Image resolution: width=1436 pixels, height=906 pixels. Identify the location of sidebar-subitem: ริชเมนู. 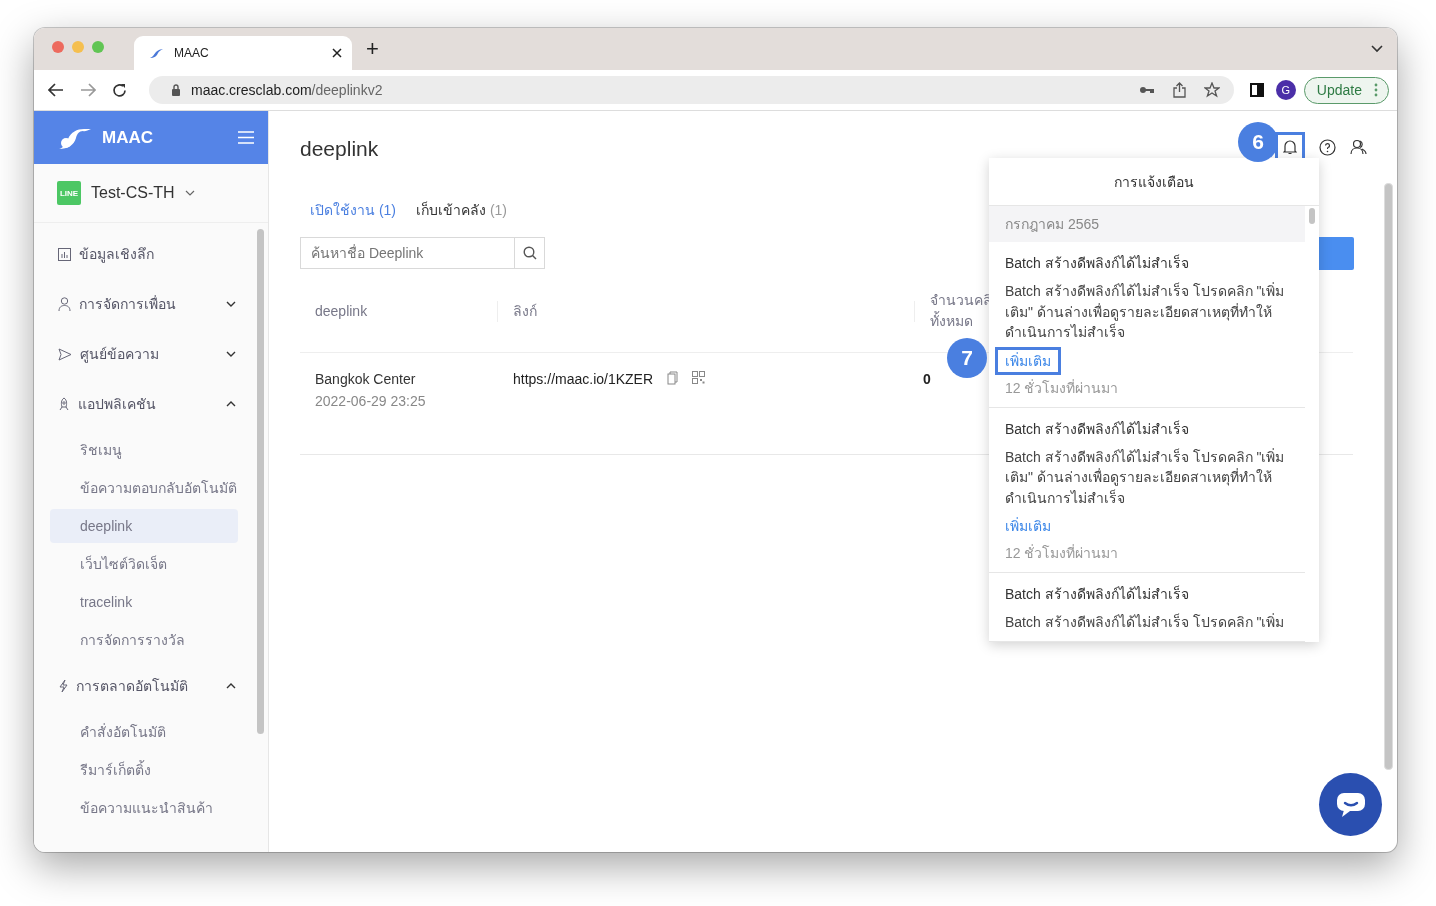
(144, 450).